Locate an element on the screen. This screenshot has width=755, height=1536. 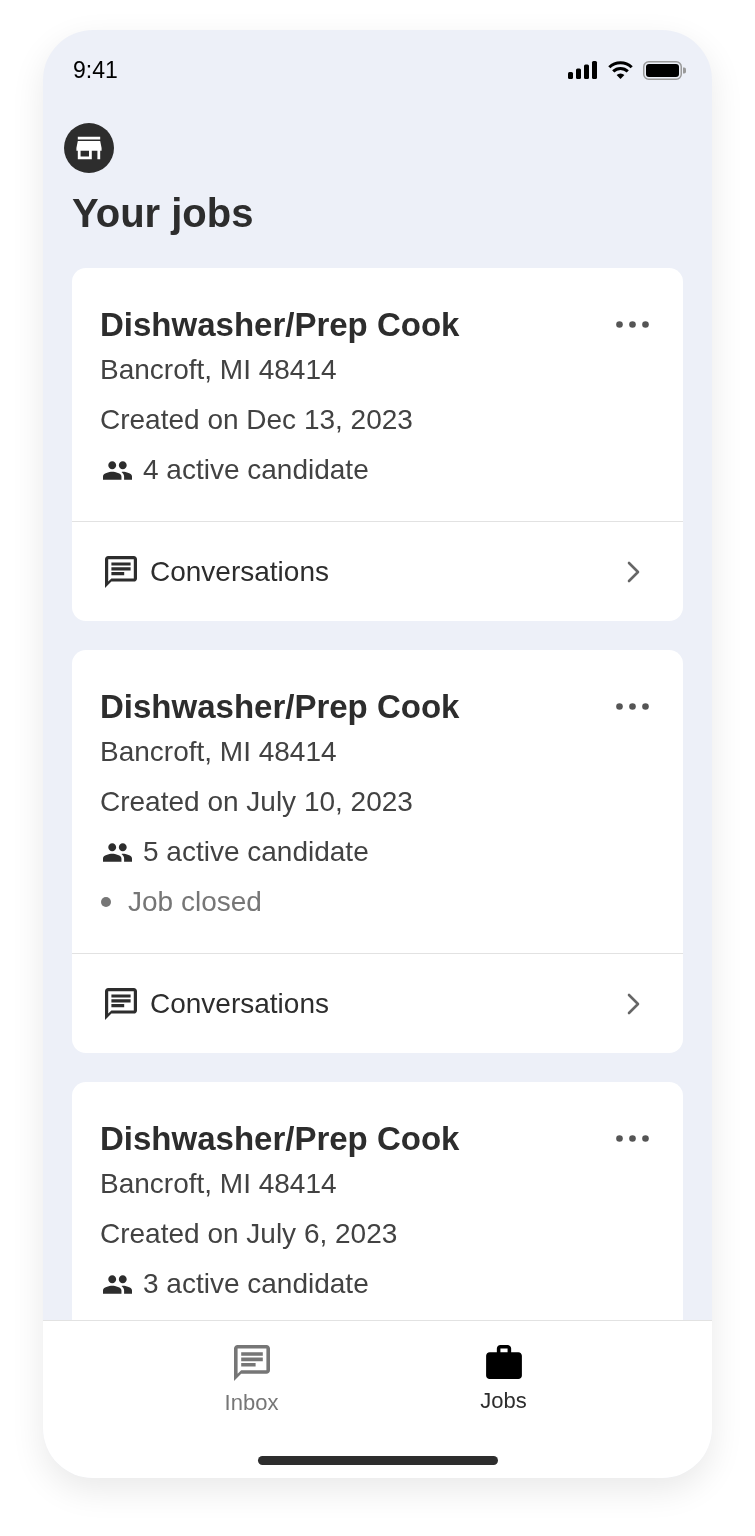
candidate-count: 4 active candidate is located at coordinates (256, 470).